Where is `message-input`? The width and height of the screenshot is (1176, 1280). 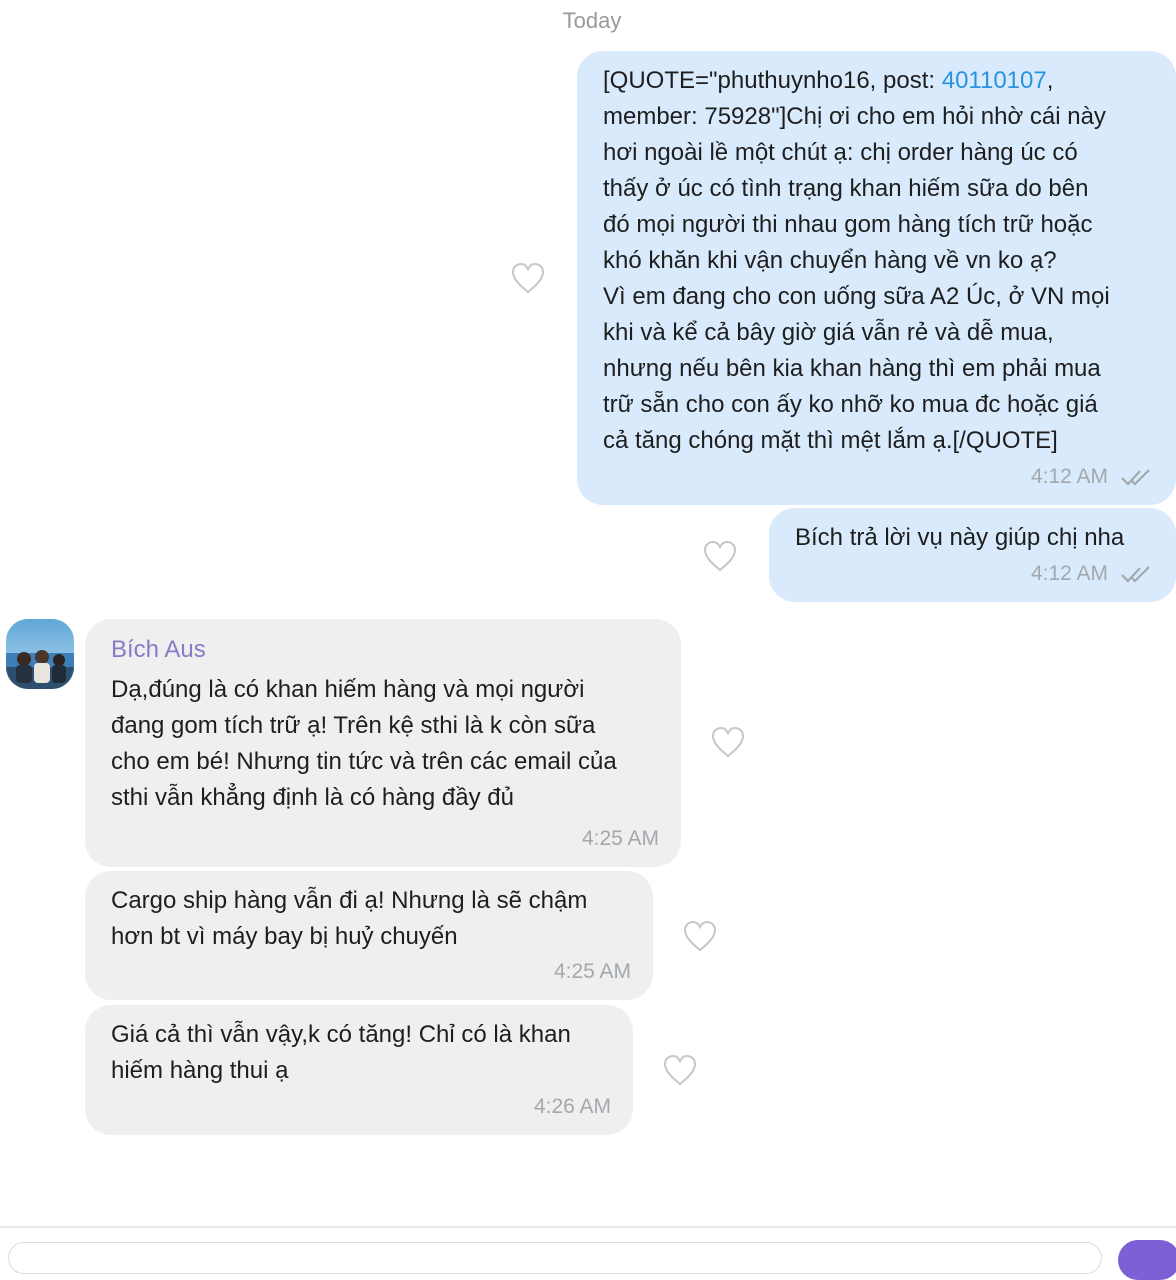 message-input is located at coordinates (555, 1258).